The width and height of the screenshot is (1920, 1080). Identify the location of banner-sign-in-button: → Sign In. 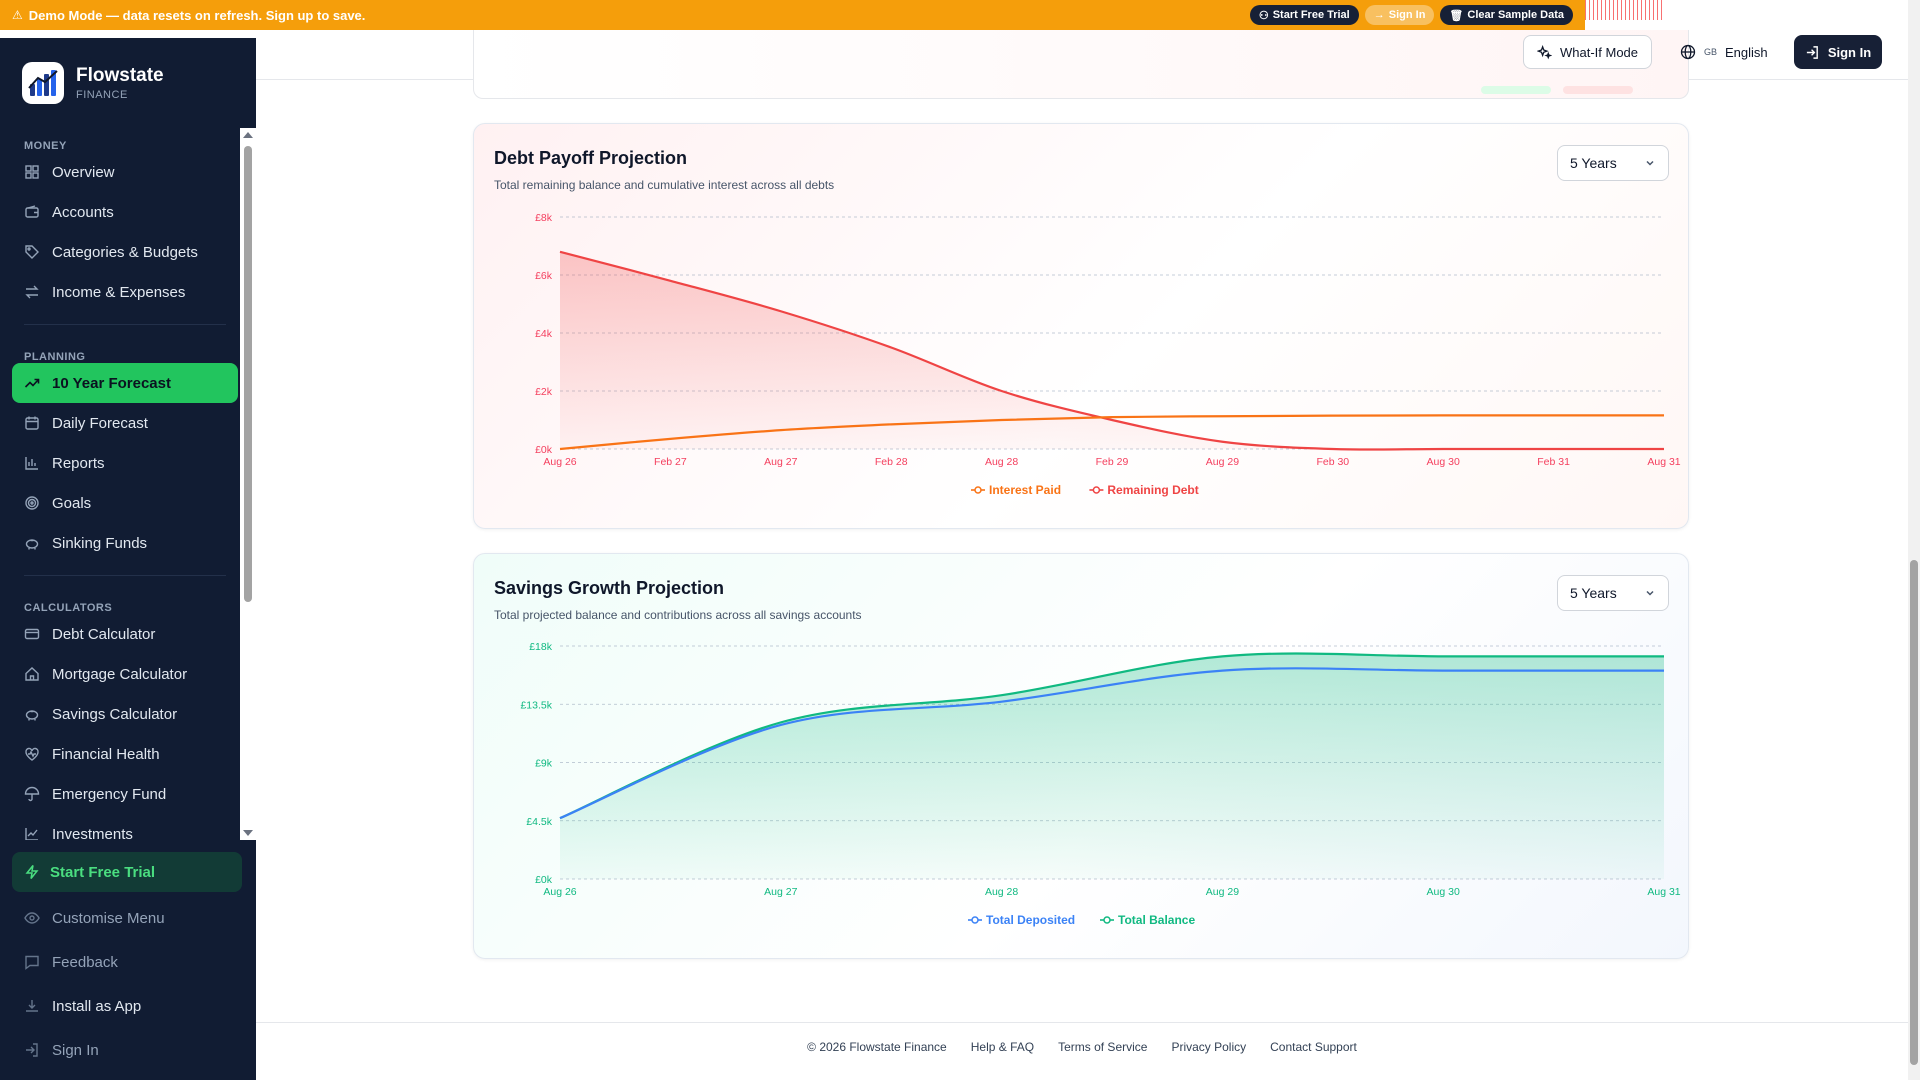
(1399, 15).